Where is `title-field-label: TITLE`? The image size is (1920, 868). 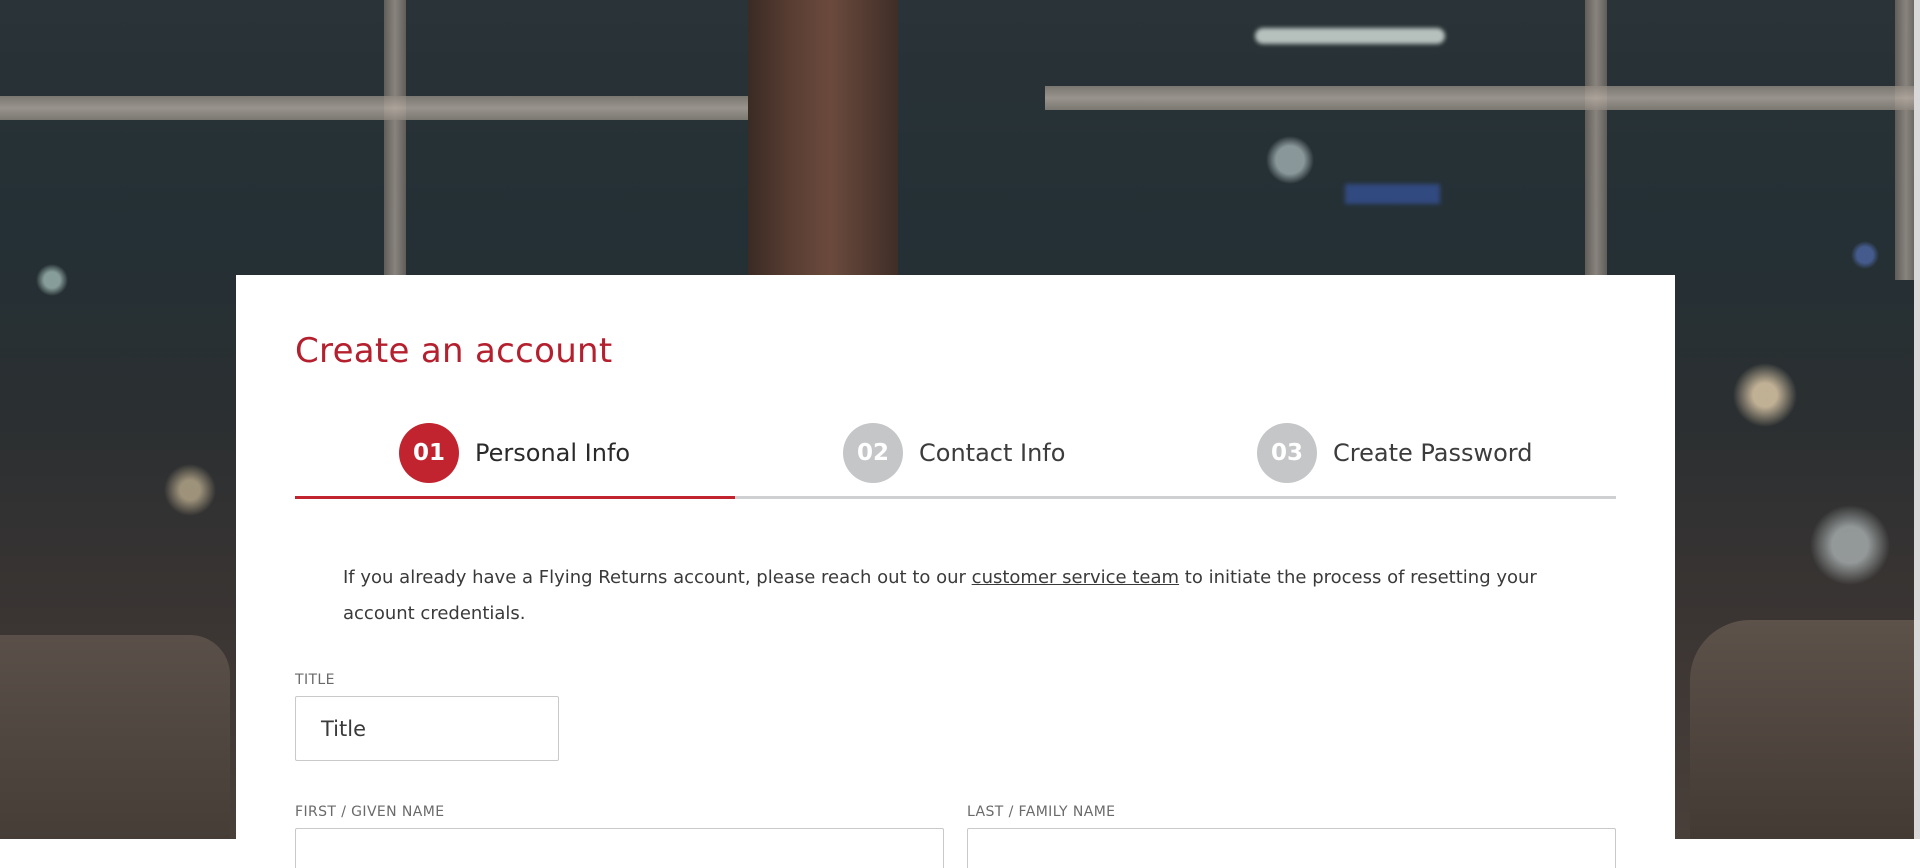
title-field-label: TITLE is located at coordinates (315, 680).